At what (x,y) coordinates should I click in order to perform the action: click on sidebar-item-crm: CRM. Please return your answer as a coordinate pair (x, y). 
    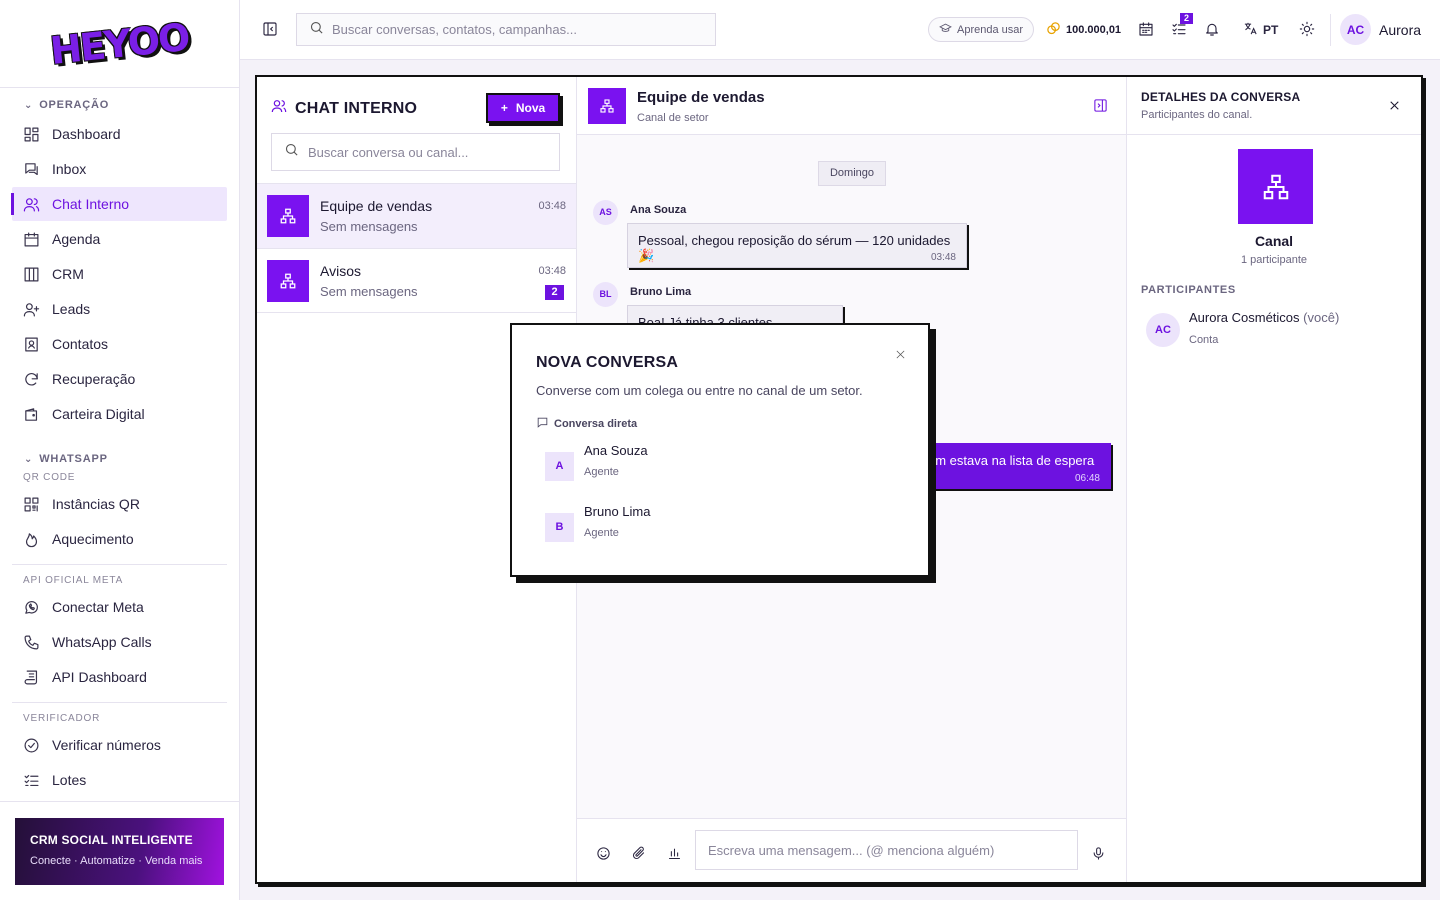
    Looking at the image, I should click on (119, 274).